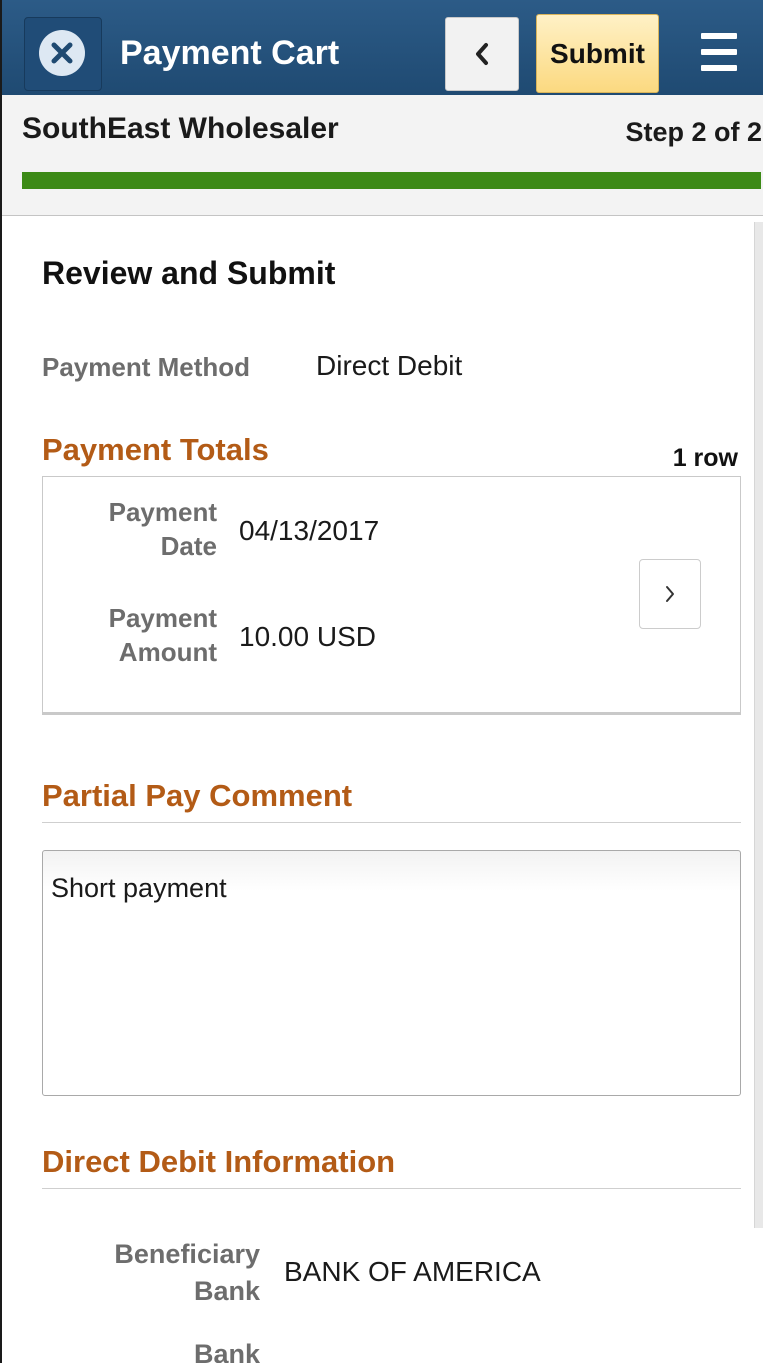  Describe the element at coordinates (187, 1272) in the screenshot. I see `beneficiary-bank-label: Beneficiary Bank` at that location.